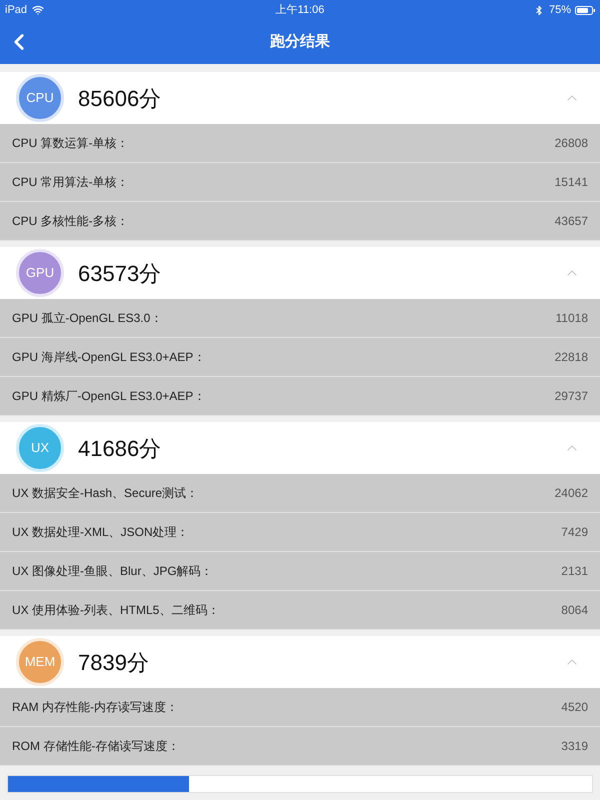  I want to click on score-value: 41686分, so click(120, 448).